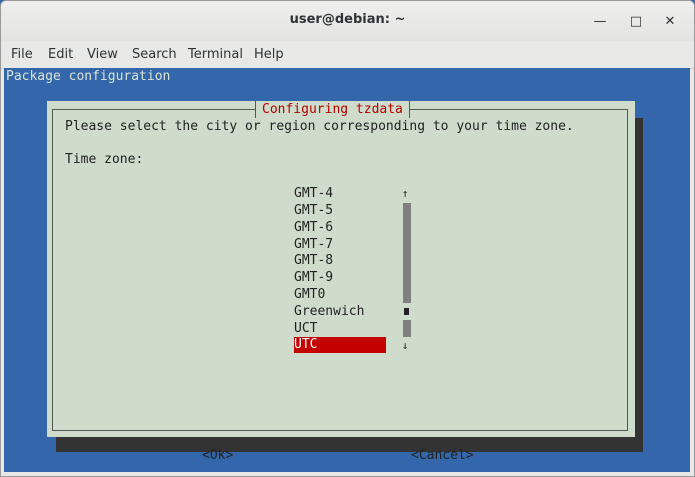 The width and height of the screenshot is (695, 477). What do you see at coordinates (405, 193) in the screenshot?
I see `scroll-up-icon: ↑` at bounding box center [405, 193].